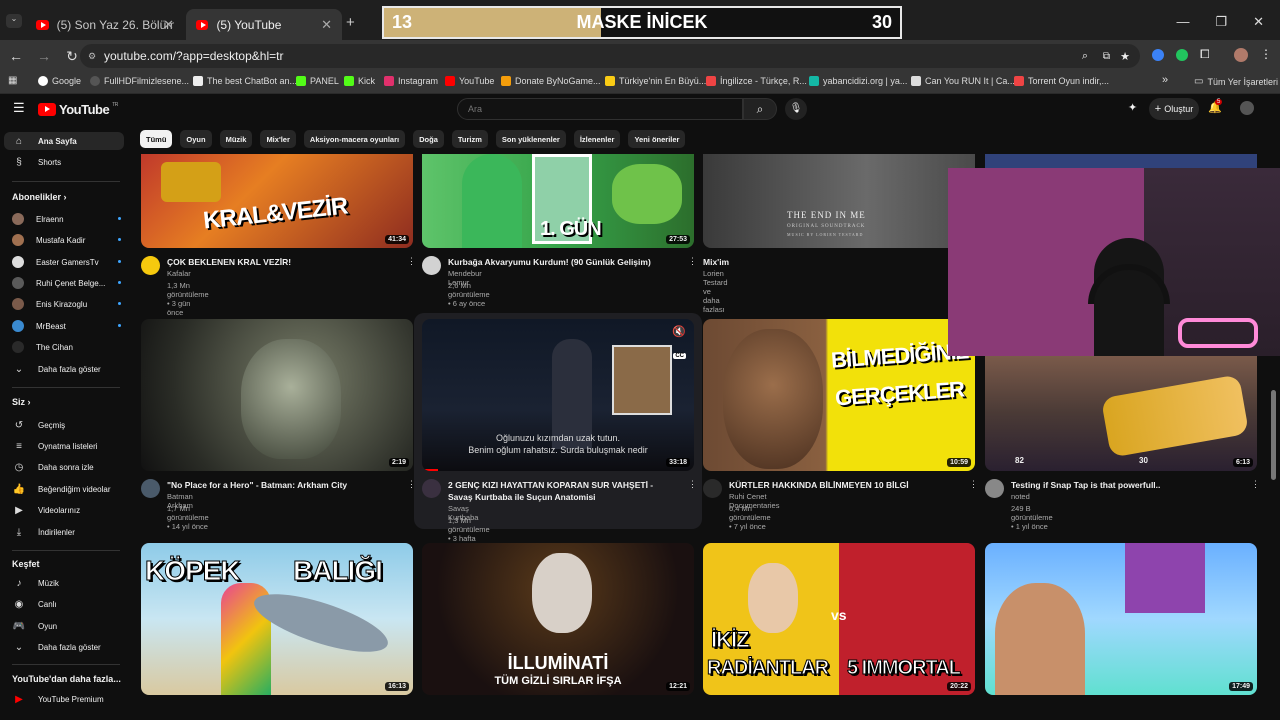 The width and height of the screenshot is (1280, 720). Describe the element at coordinates (610, 56) in the screenshot. I see `url-bar: ⚙ youtube.com/?app=desktop&hl=tr ⌕ ⧉ ★` at that location.